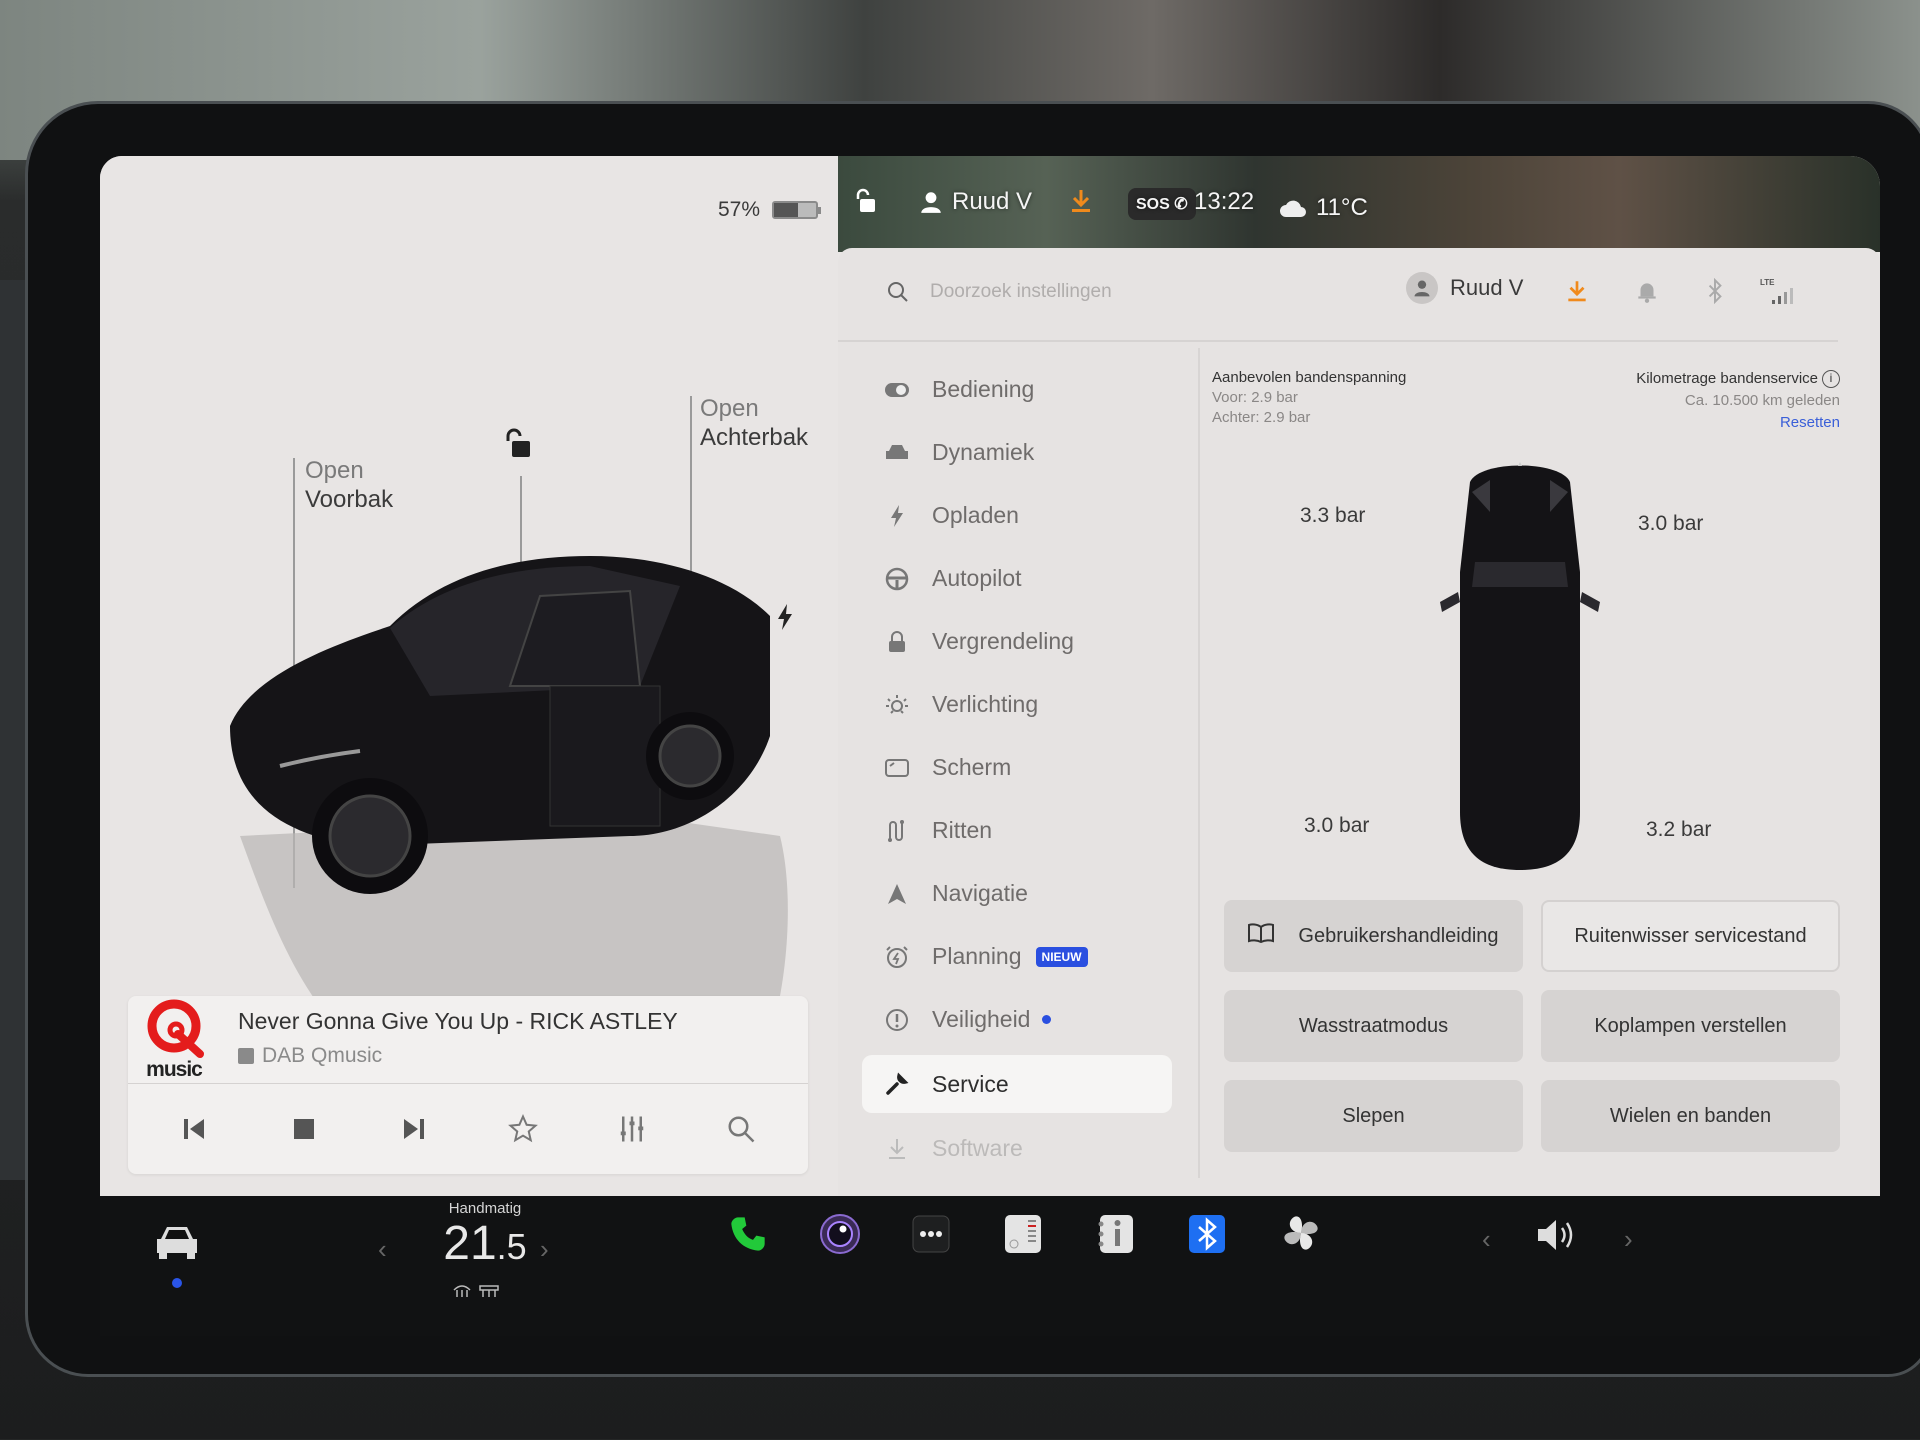  What do you see at coordinates (983, 389) in the screenshot?
I see `sidebar-item-label: Bediening` at bounding box center [983, 389].